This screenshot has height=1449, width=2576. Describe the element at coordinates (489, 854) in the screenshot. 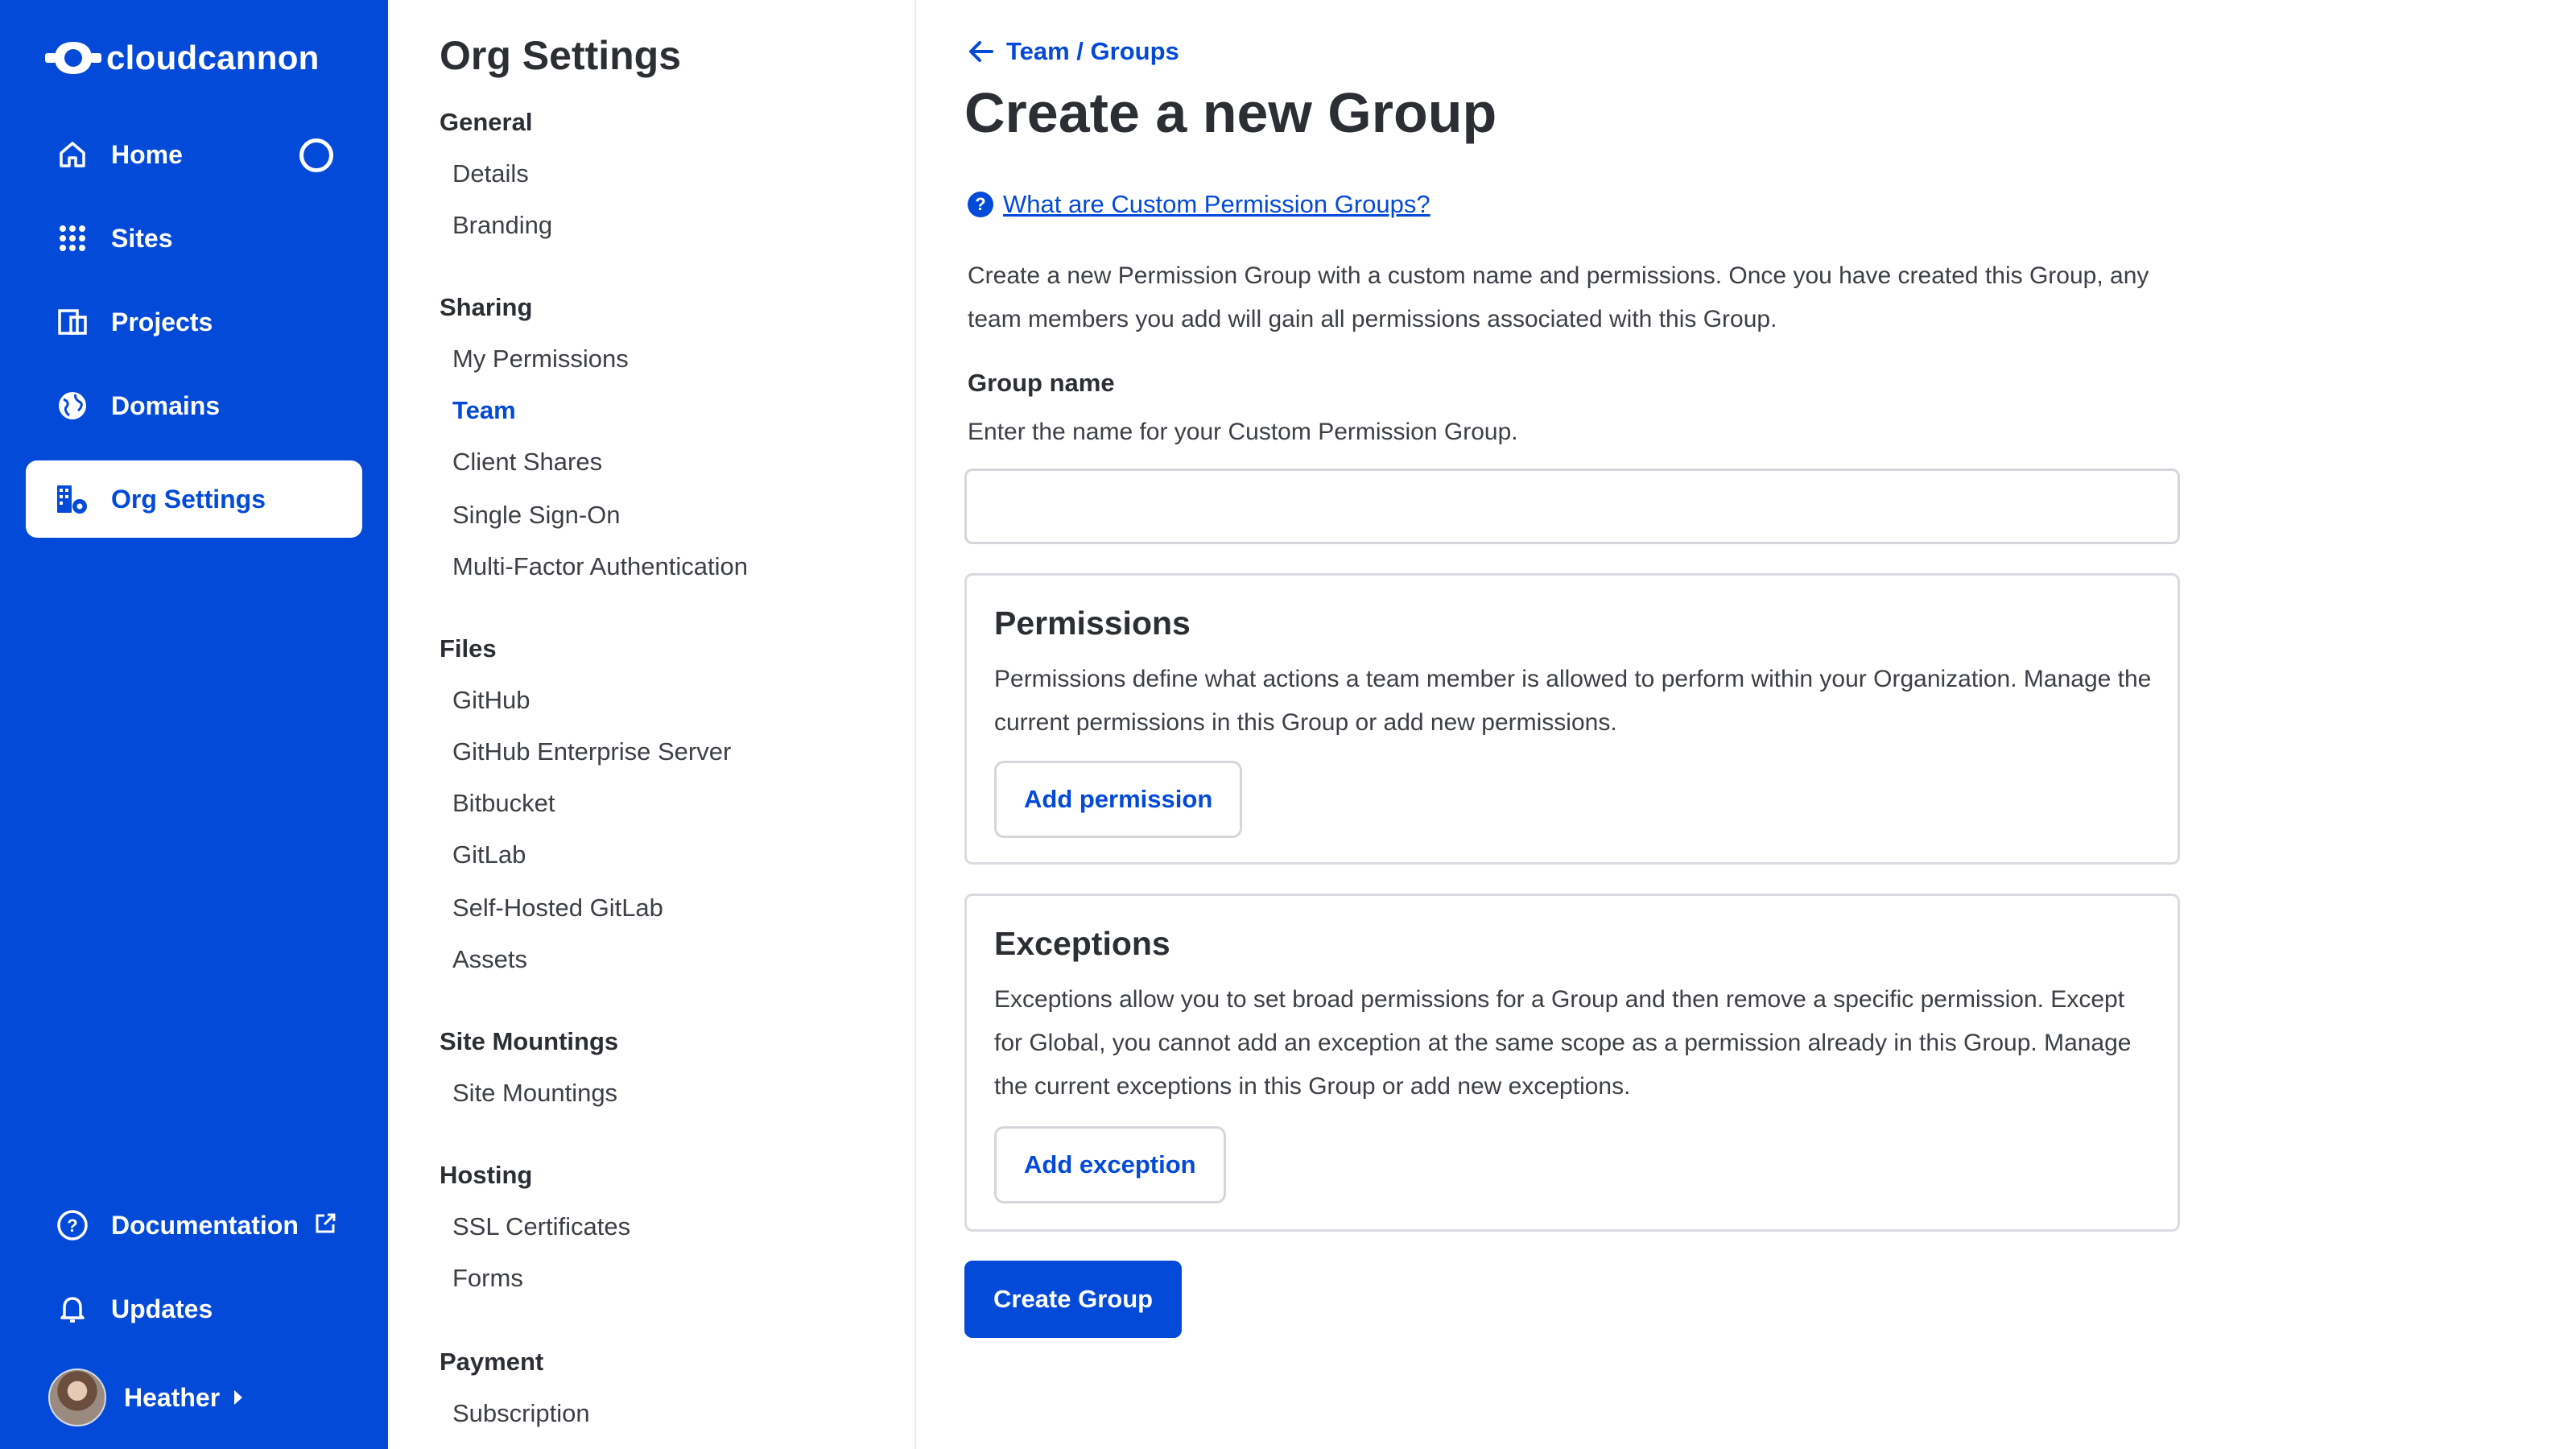

I see `menu-item-gitlab: GitLab` at that location.